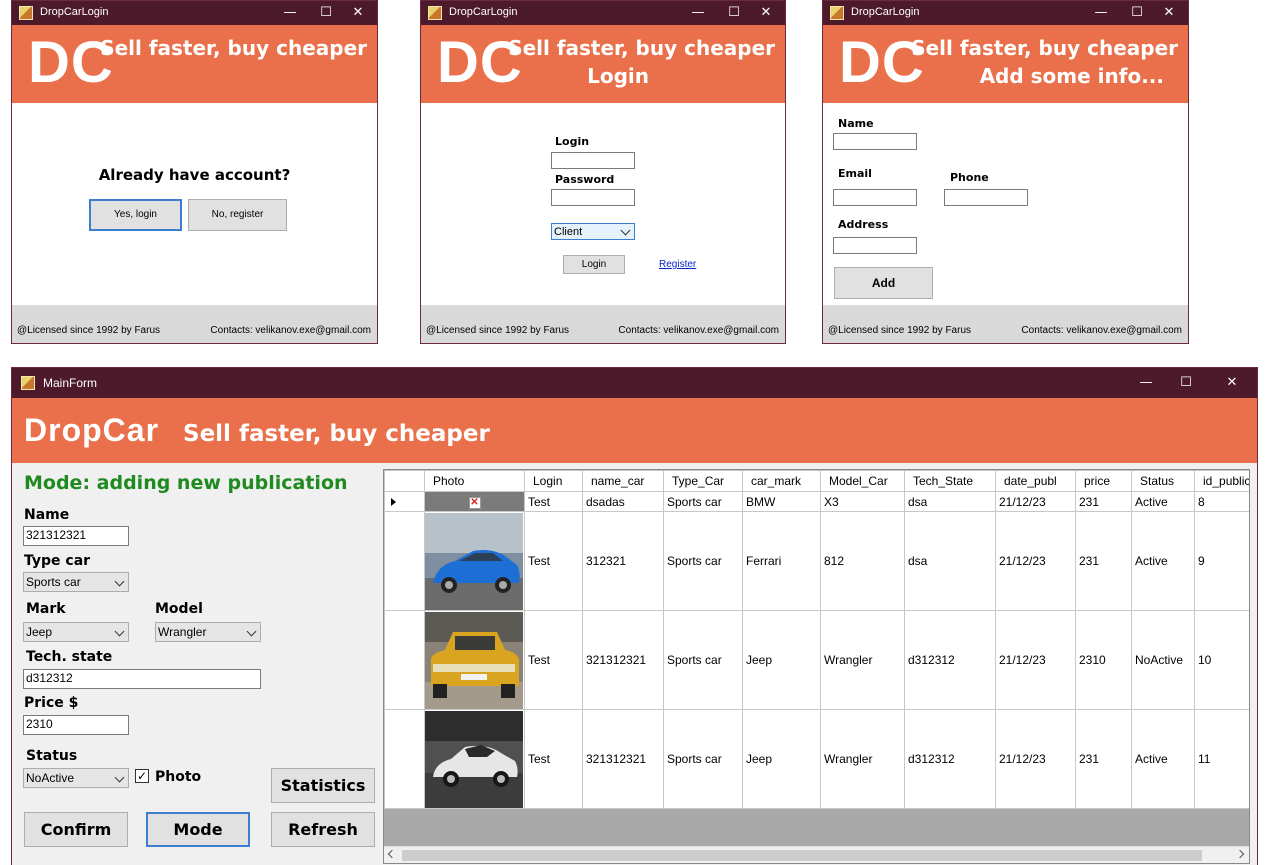 The height and width of the screenshot is (865, 1268). What do you see at coordinates (781, 481) in the screenshot?
I see `column-header: car_mark` at bounding box center [781, 481].